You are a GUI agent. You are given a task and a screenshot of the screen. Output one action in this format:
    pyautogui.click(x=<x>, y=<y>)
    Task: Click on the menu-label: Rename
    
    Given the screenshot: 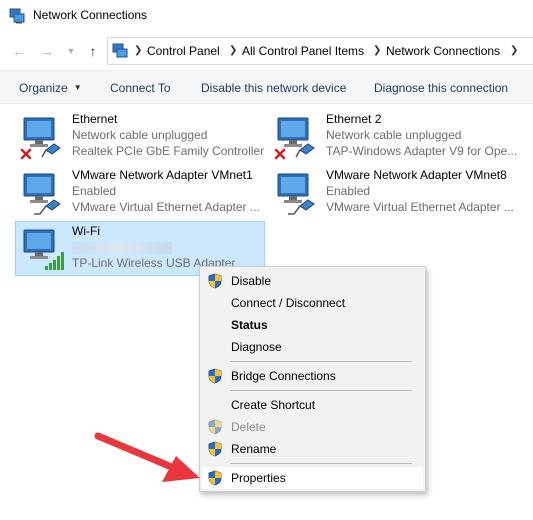 What is the action you would take?
    pyautogui.click(x=254, y=449)
    